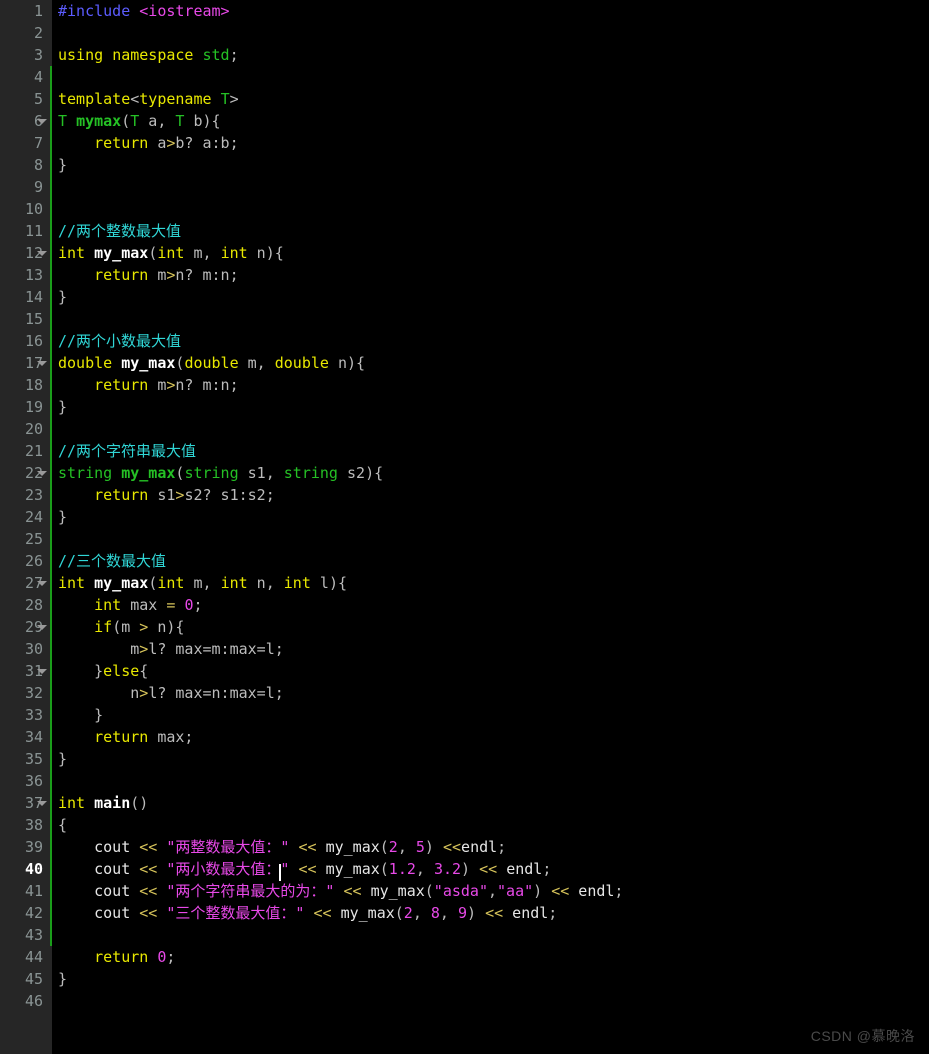 This screenshot has height=1054, width=929. What do you see at coordinates (26, 495) in the screenshot?
I see `line-number: 23` at bounding box center [26, 495].